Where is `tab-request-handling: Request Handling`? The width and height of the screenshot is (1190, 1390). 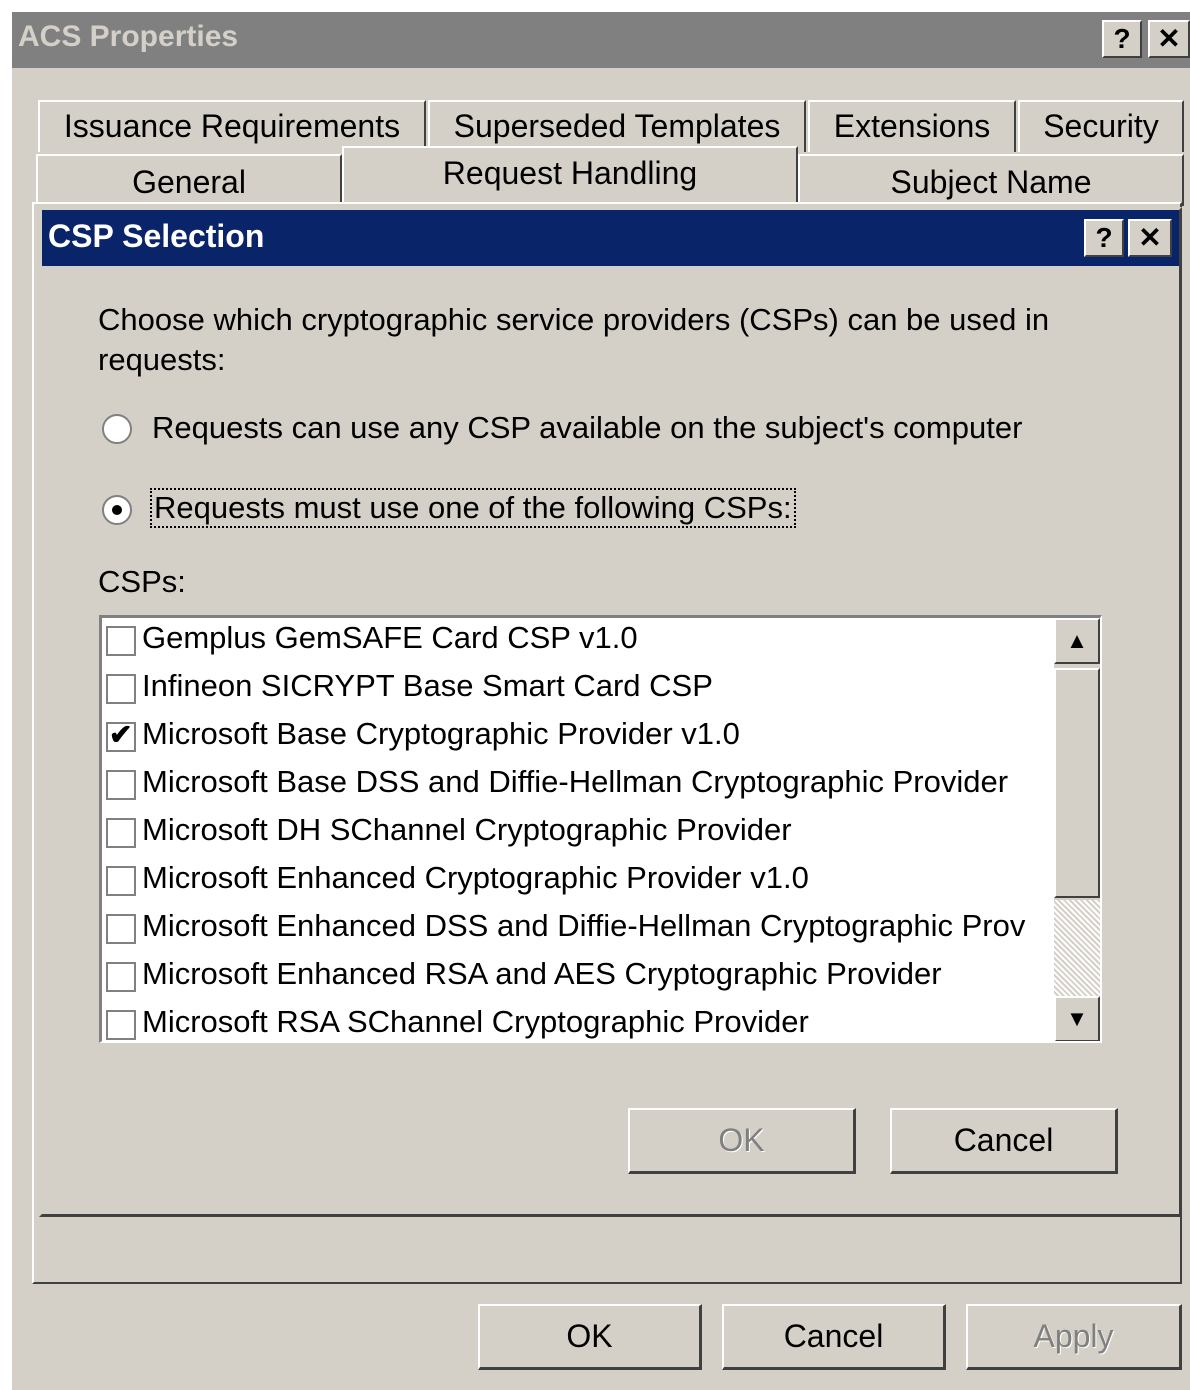 tab-request-handling: Request Handling is located at coordinates (570, 176).